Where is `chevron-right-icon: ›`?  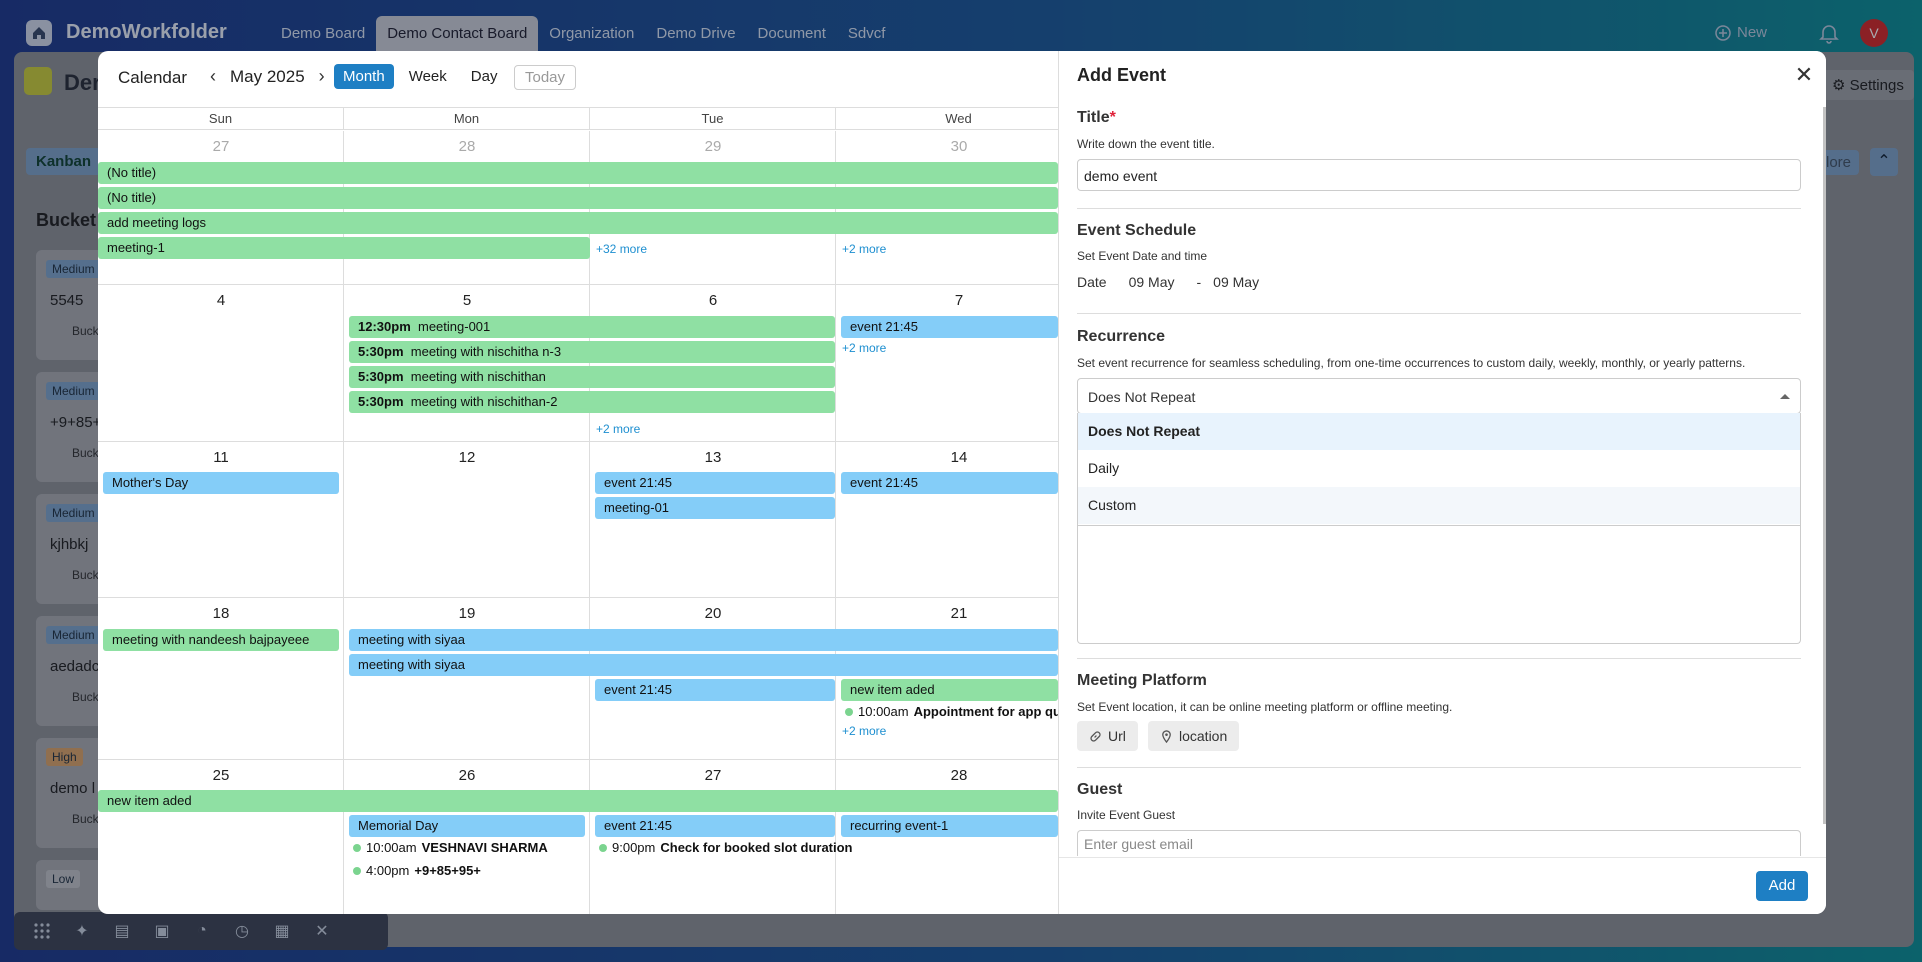
chevron-right-icon: › is located at coordinates (322, 76).